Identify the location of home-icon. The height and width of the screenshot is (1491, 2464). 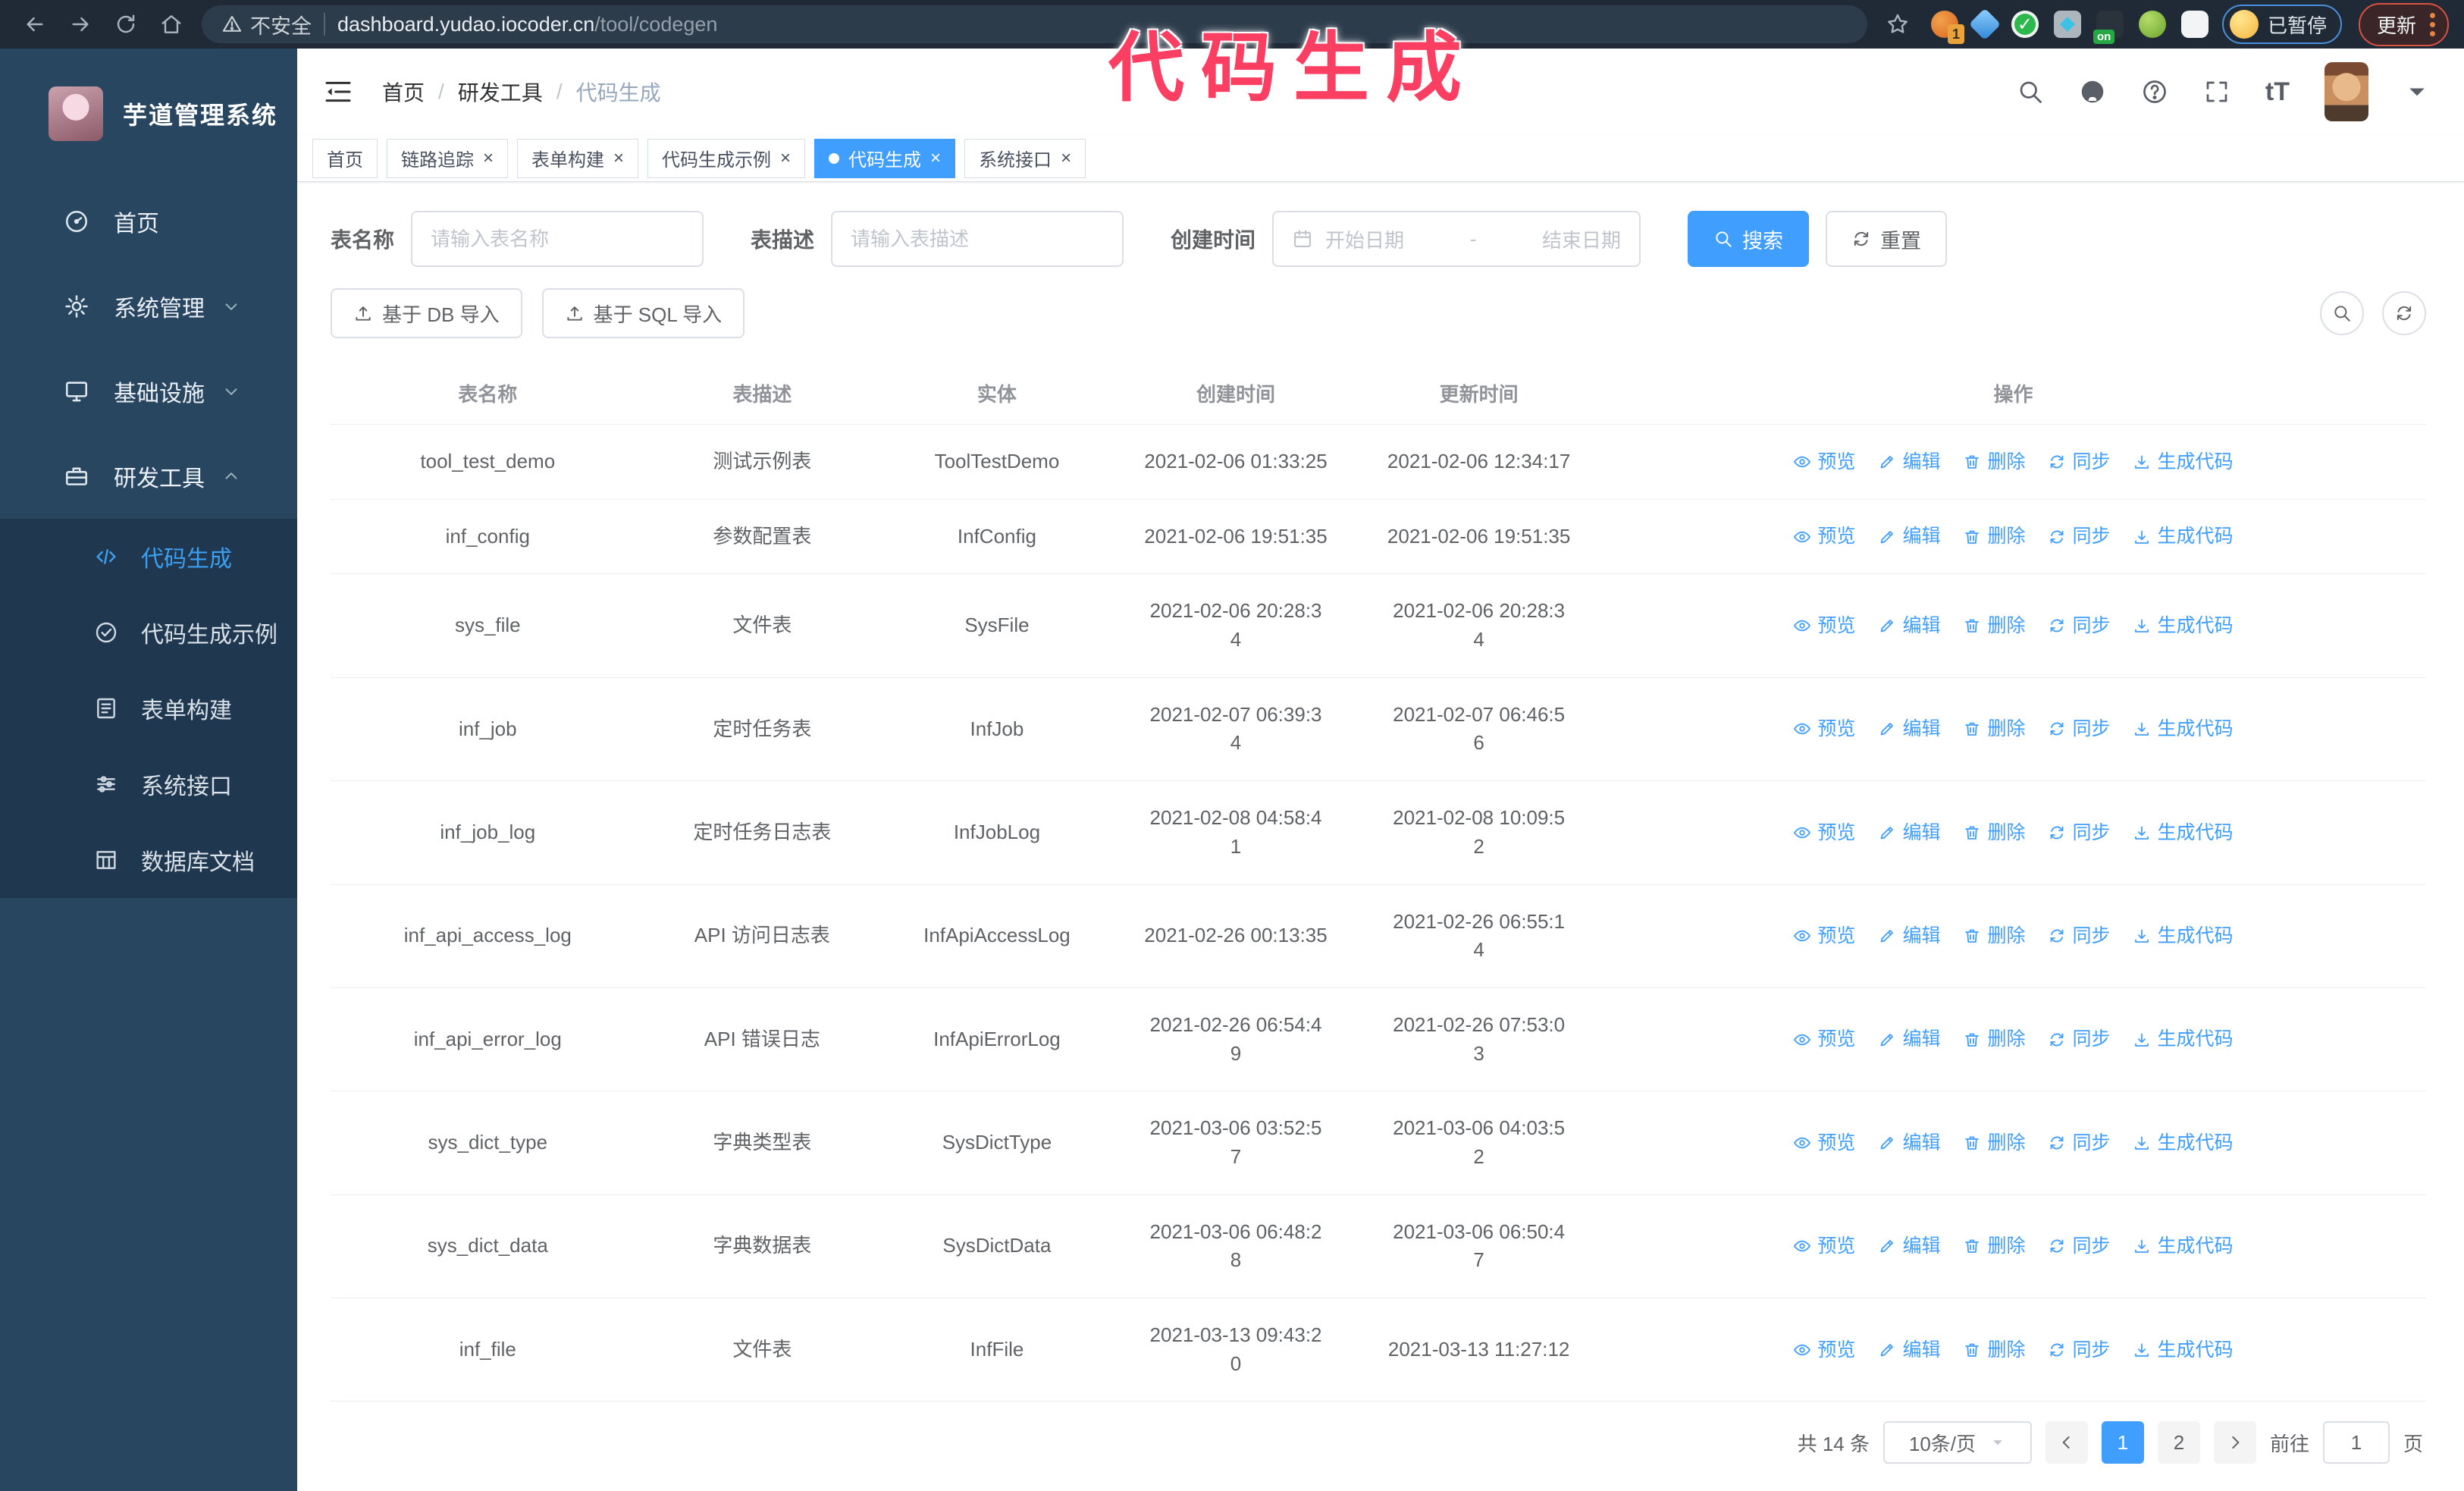
(171, 24).